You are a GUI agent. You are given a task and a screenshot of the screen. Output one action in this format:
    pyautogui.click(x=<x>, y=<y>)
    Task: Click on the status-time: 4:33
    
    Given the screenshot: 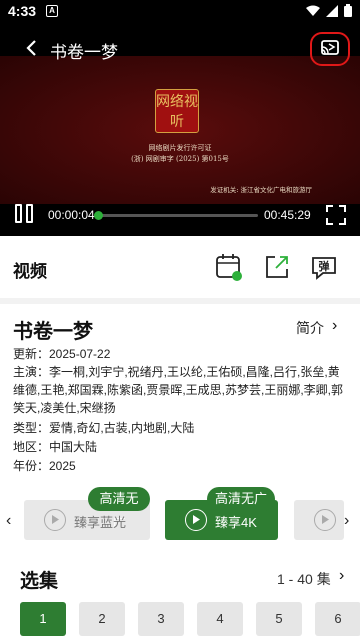 What is the action you would take?
    pyautogui.click(x=22, y=11)
    